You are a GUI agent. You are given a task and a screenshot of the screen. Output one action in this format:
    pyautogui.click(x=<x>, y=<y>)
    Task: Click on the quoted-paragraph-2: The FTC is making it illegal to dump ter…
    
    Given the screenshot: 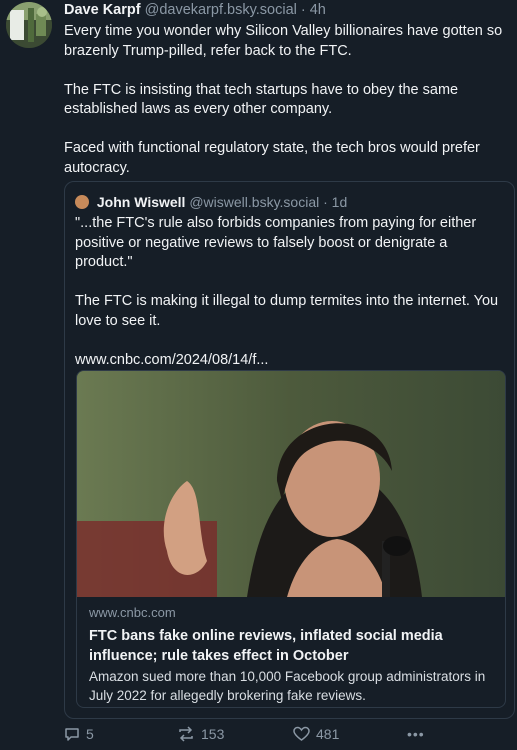 What is the action you would take?
    pyautogui.click(x=287, y=311)
    